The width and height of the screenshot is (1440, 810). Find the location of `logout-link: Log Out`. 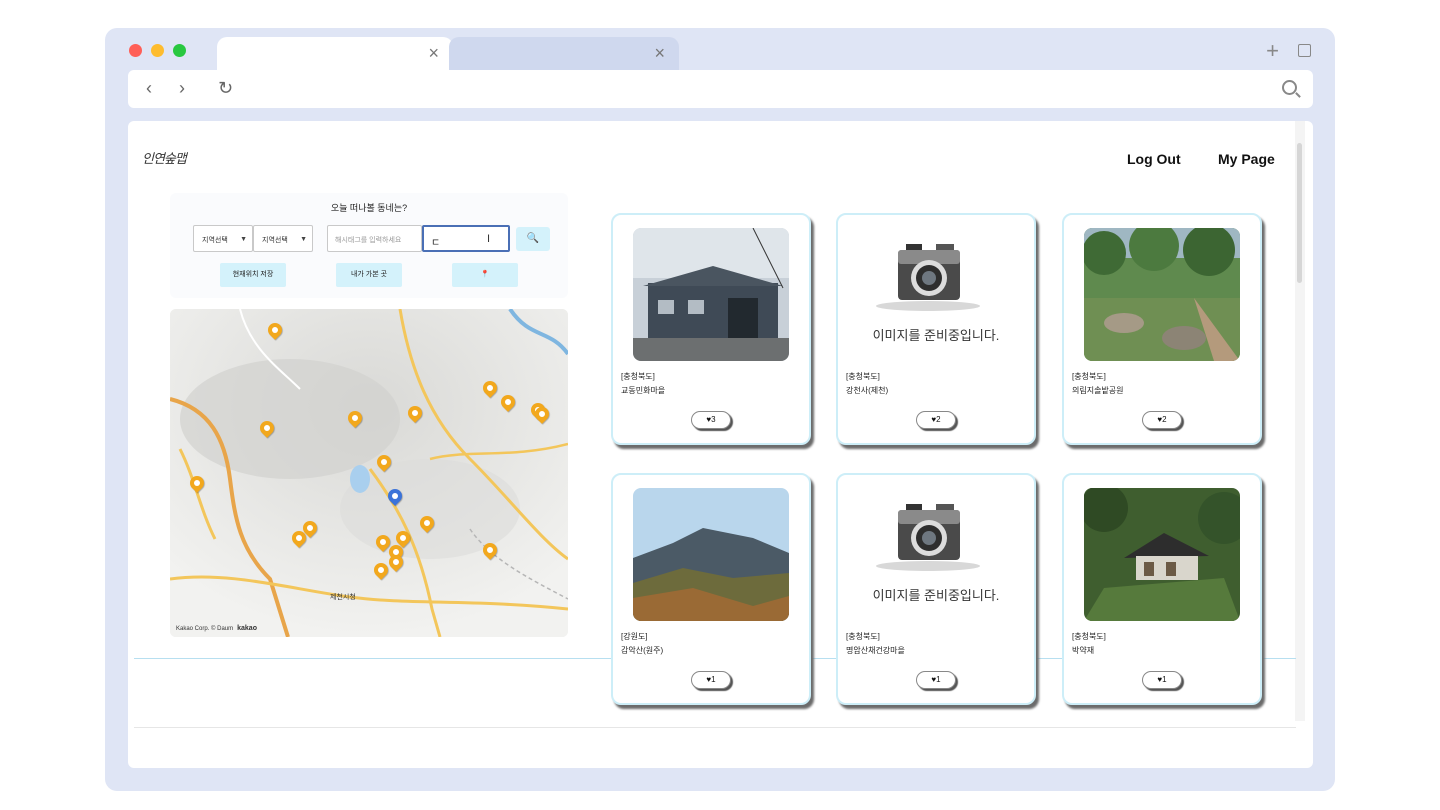

logout-link: Log Out is located at coordinates (1154, 159).